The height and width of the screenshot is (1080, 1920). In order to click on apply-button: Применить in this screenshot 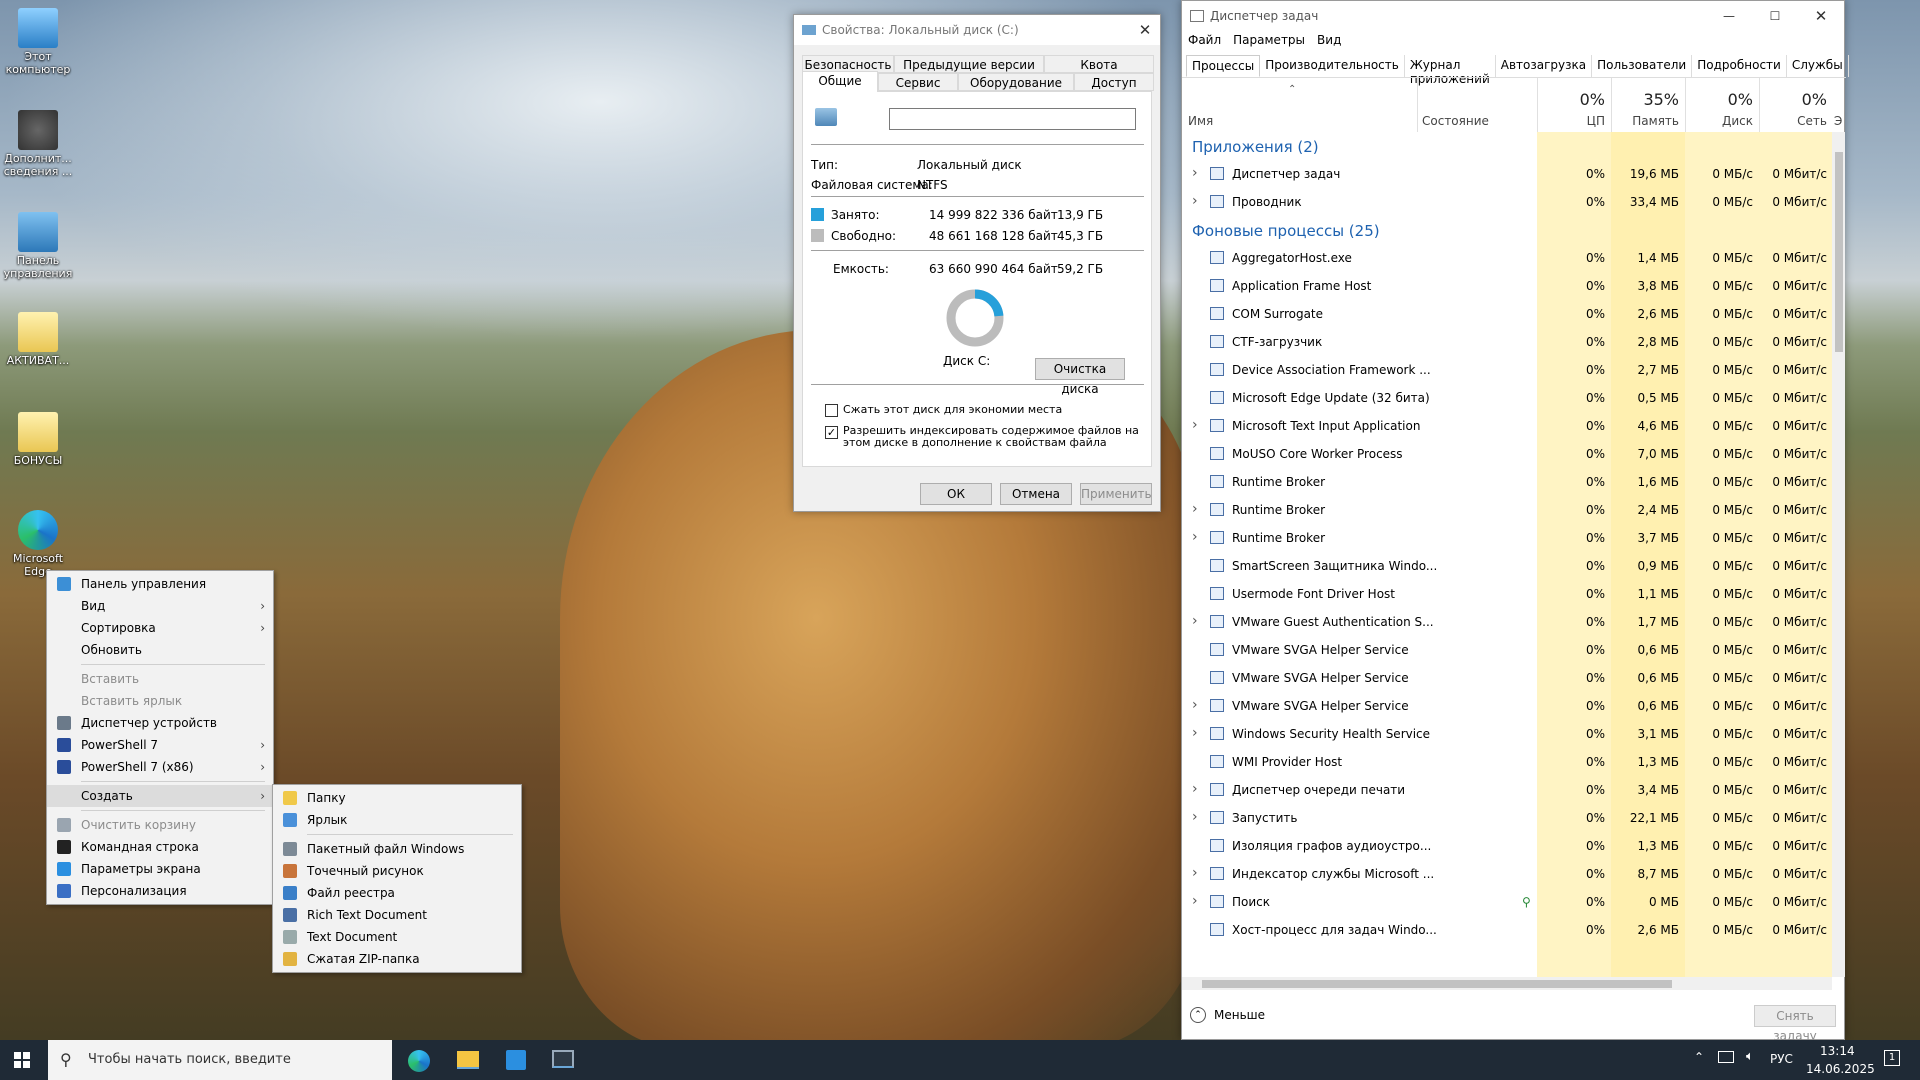, I will do `click(1116, 494)`.